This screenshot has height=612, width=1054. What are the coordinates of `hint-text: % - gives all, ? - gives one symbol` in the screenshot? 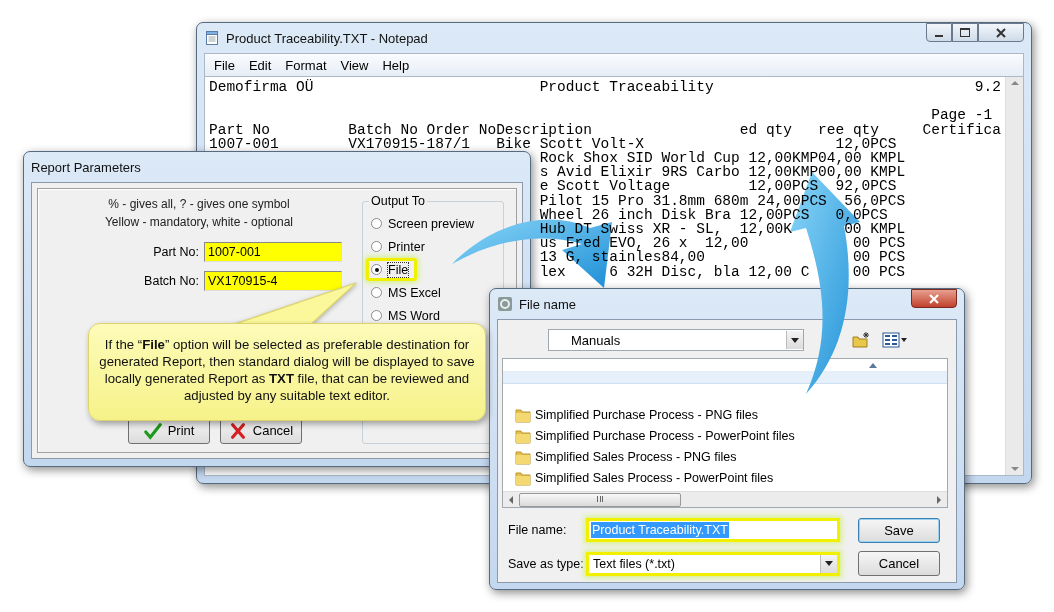 It's located at (199, 204).